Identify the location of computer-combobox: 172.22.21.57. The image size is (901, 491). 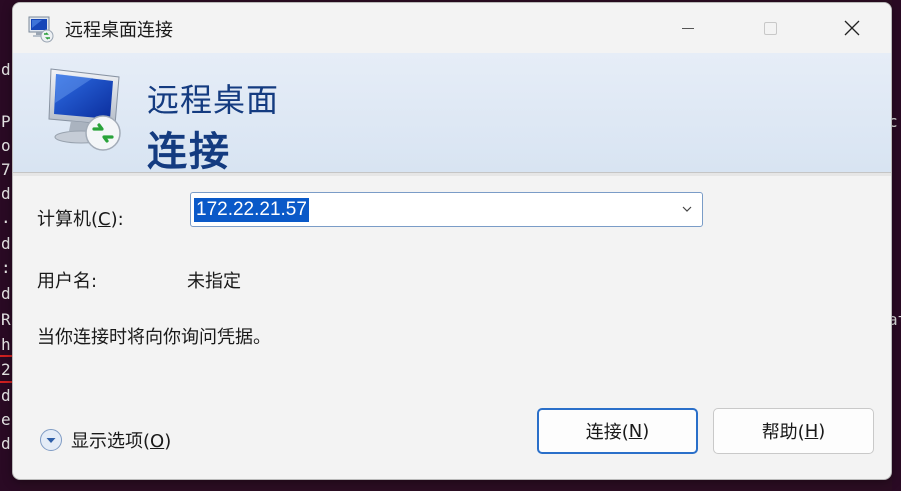
(446, 209).